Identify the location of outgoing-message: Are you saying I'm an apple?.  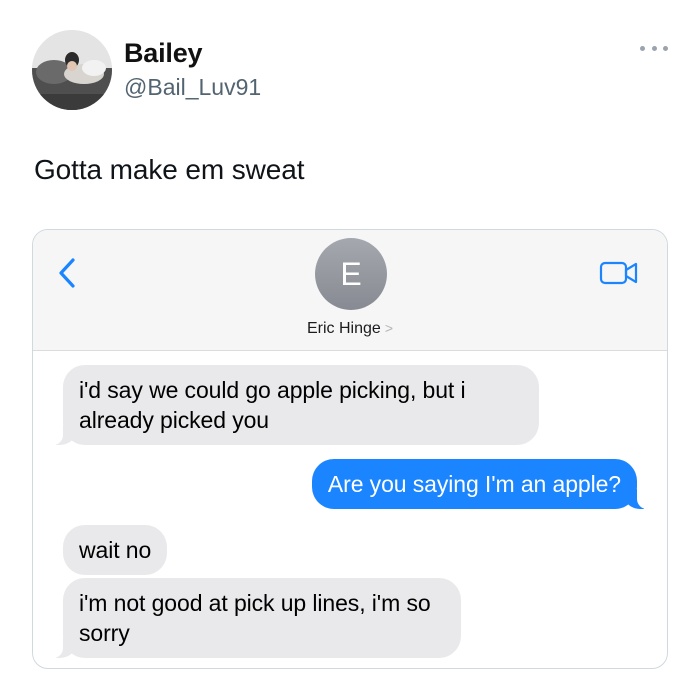
(479, 484).